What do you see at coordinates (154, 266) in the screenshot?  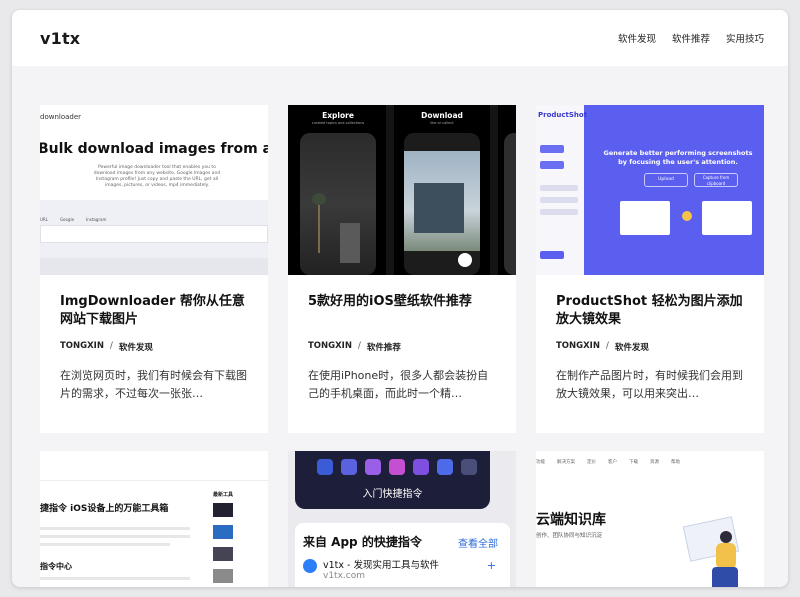 I see `thumb-footer` at bounding box center [154, 266].